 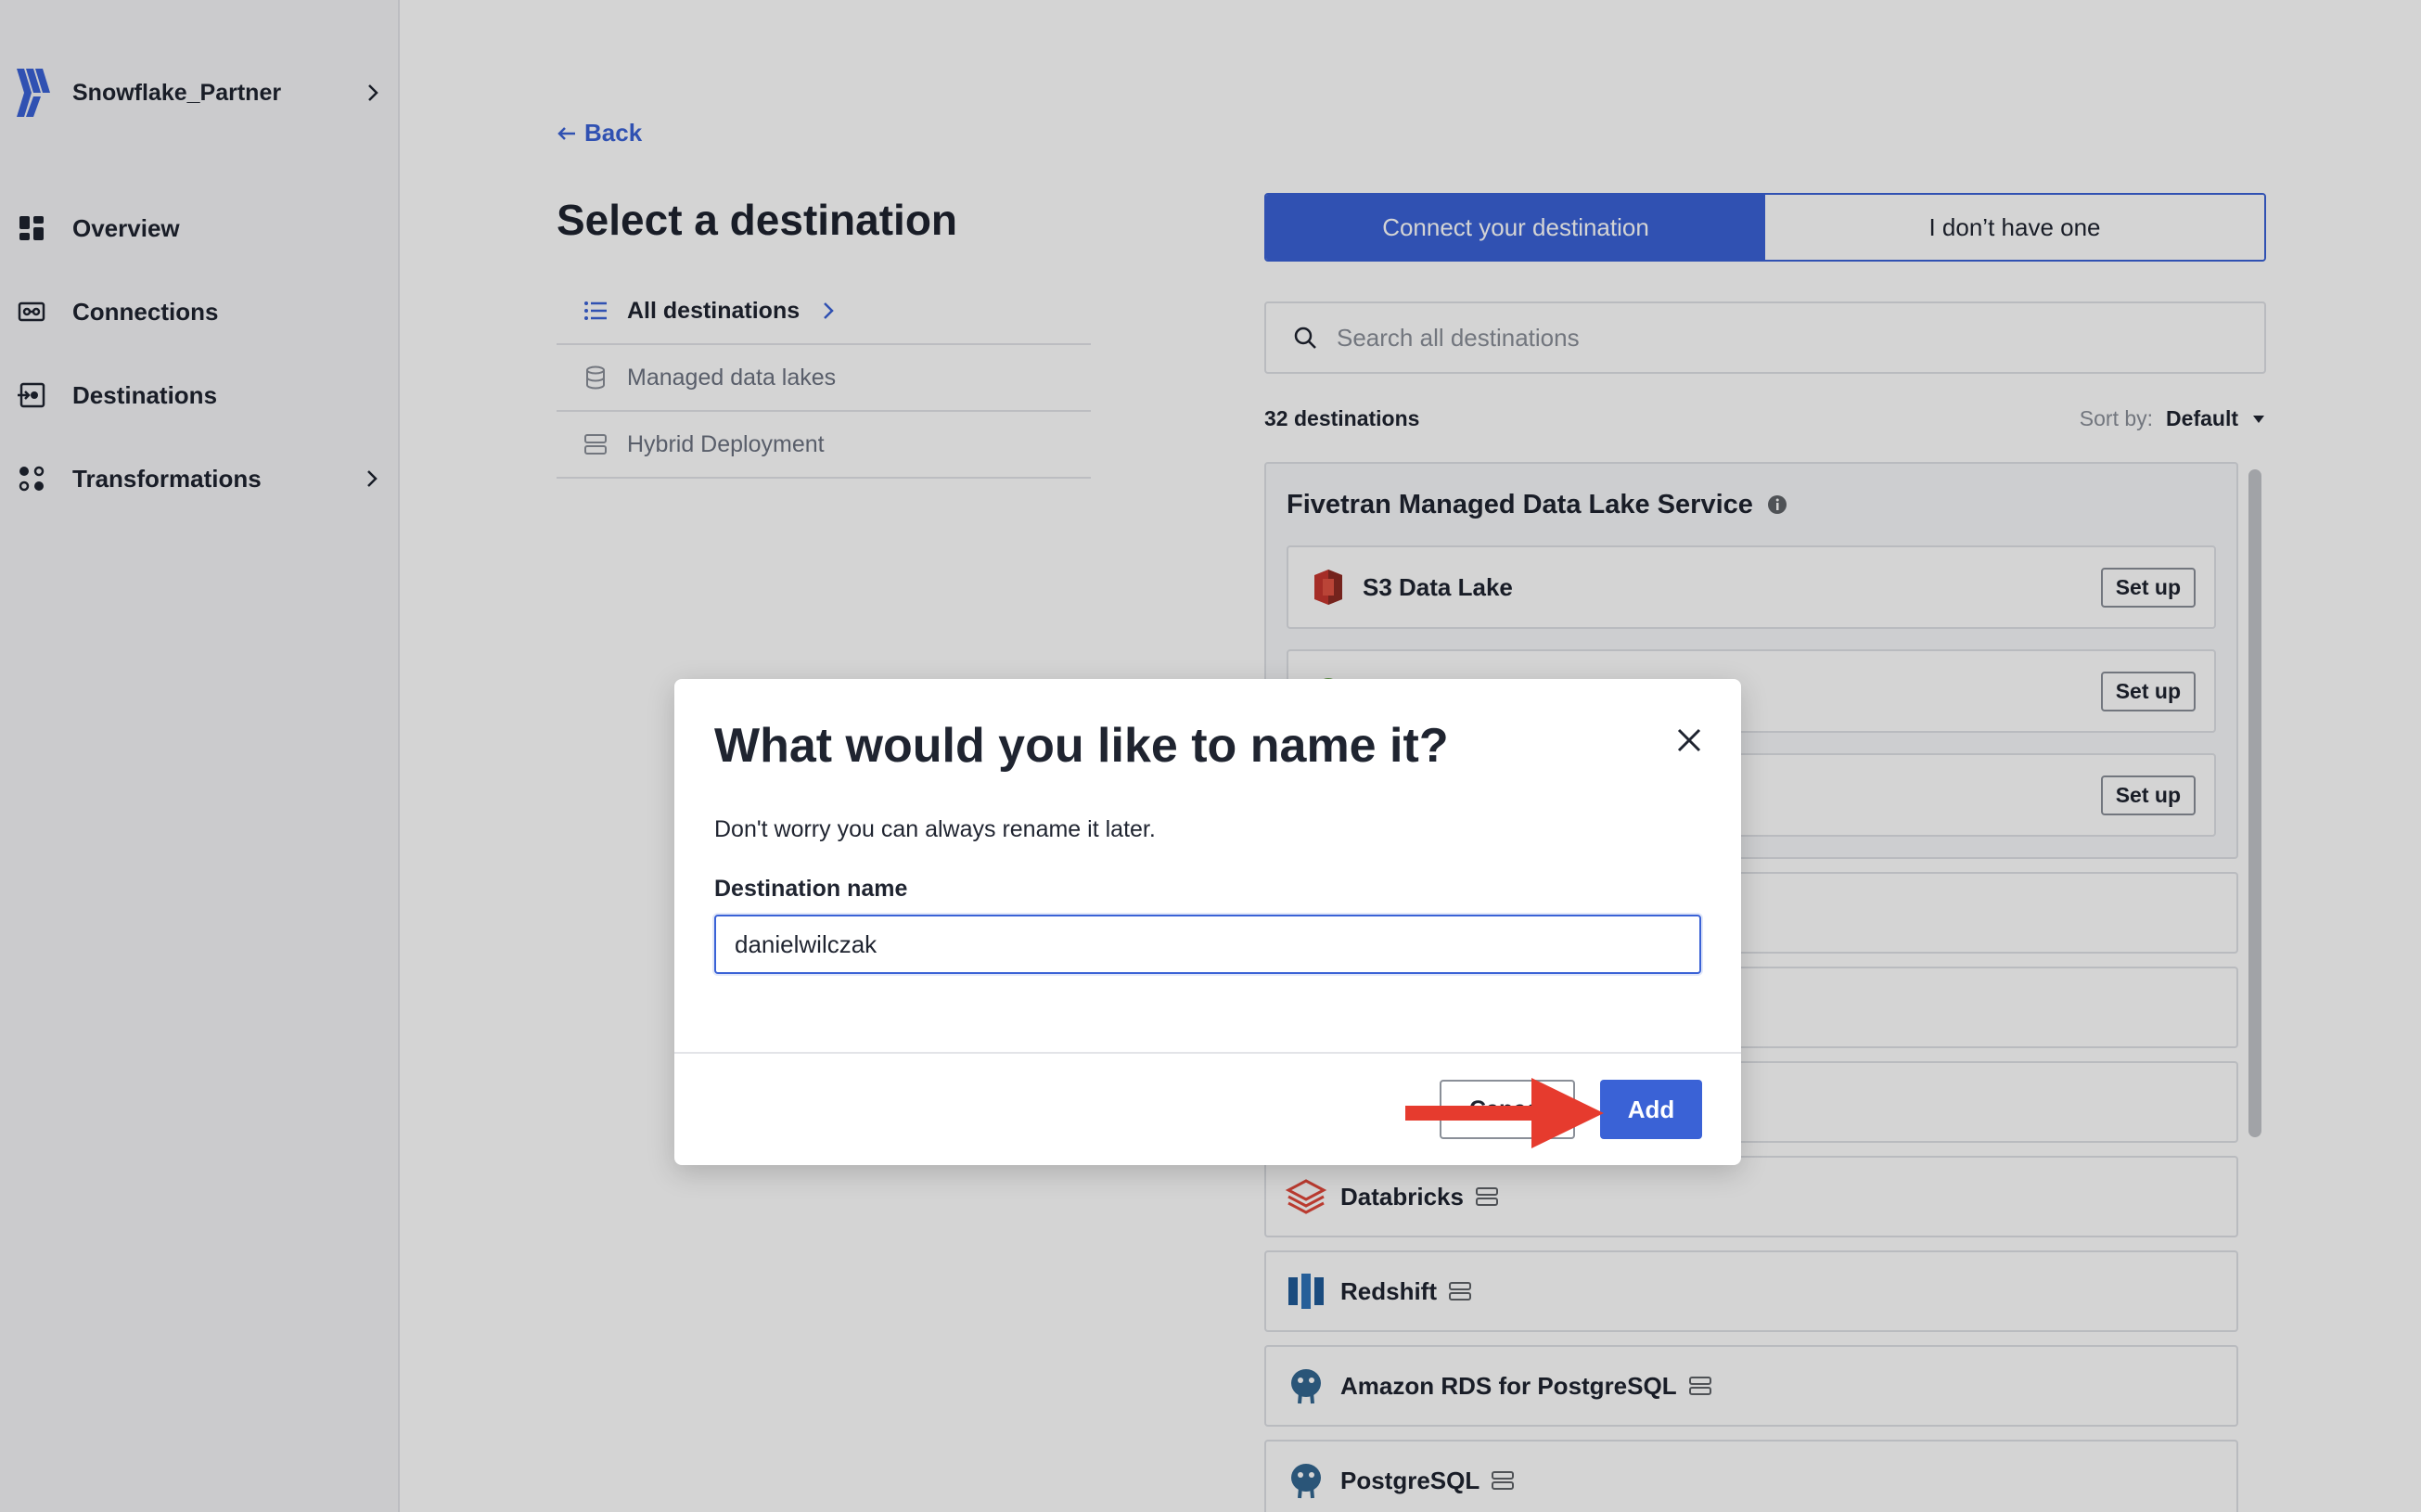 What do you see at coordinates (1651, 1109) in the screenshot?
I see `add-button: Add` at bounding box center [1651, 1109].